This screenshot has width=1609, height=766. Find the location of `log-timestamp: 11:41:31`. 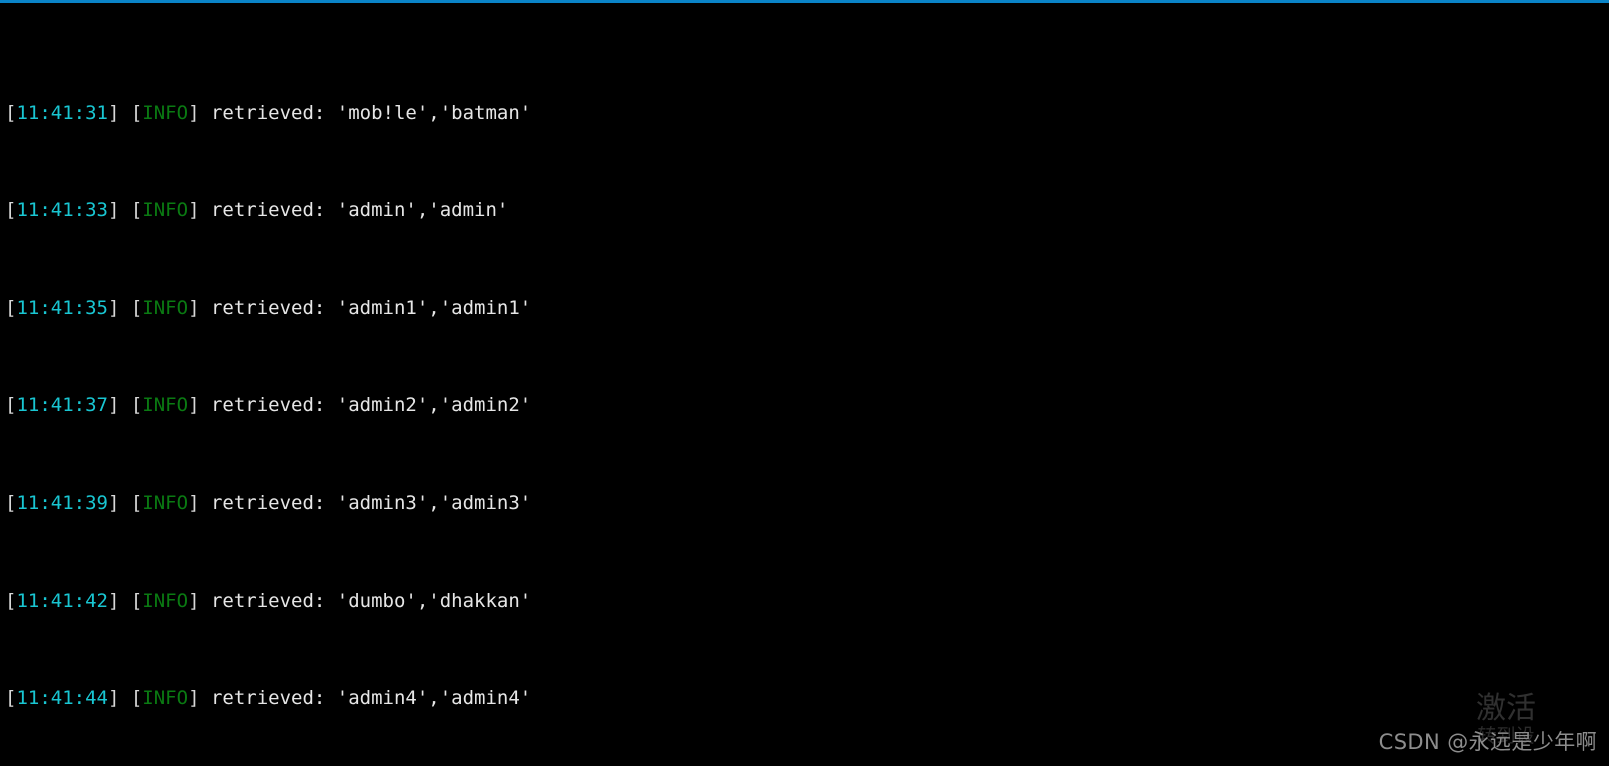

log-timestamp: 11:41:31 is located at coordinates (62, 112).